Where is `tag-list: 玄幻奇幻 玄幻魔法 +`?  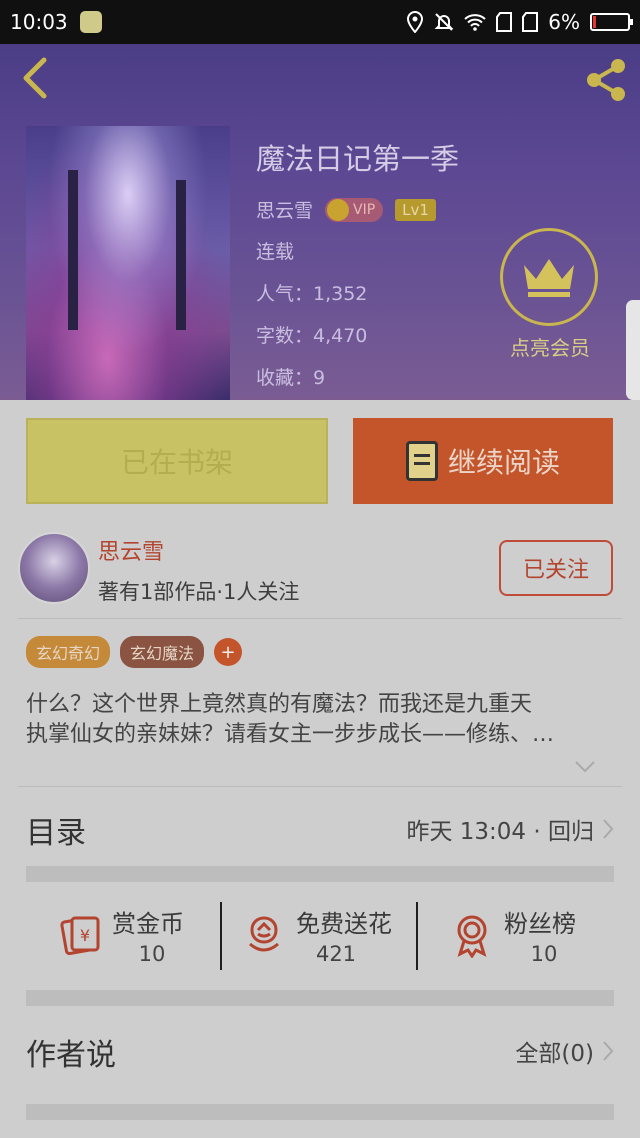
tag-list: 玄幻奇幻 玄幻魔法 + is located at coordinates (134, 652).